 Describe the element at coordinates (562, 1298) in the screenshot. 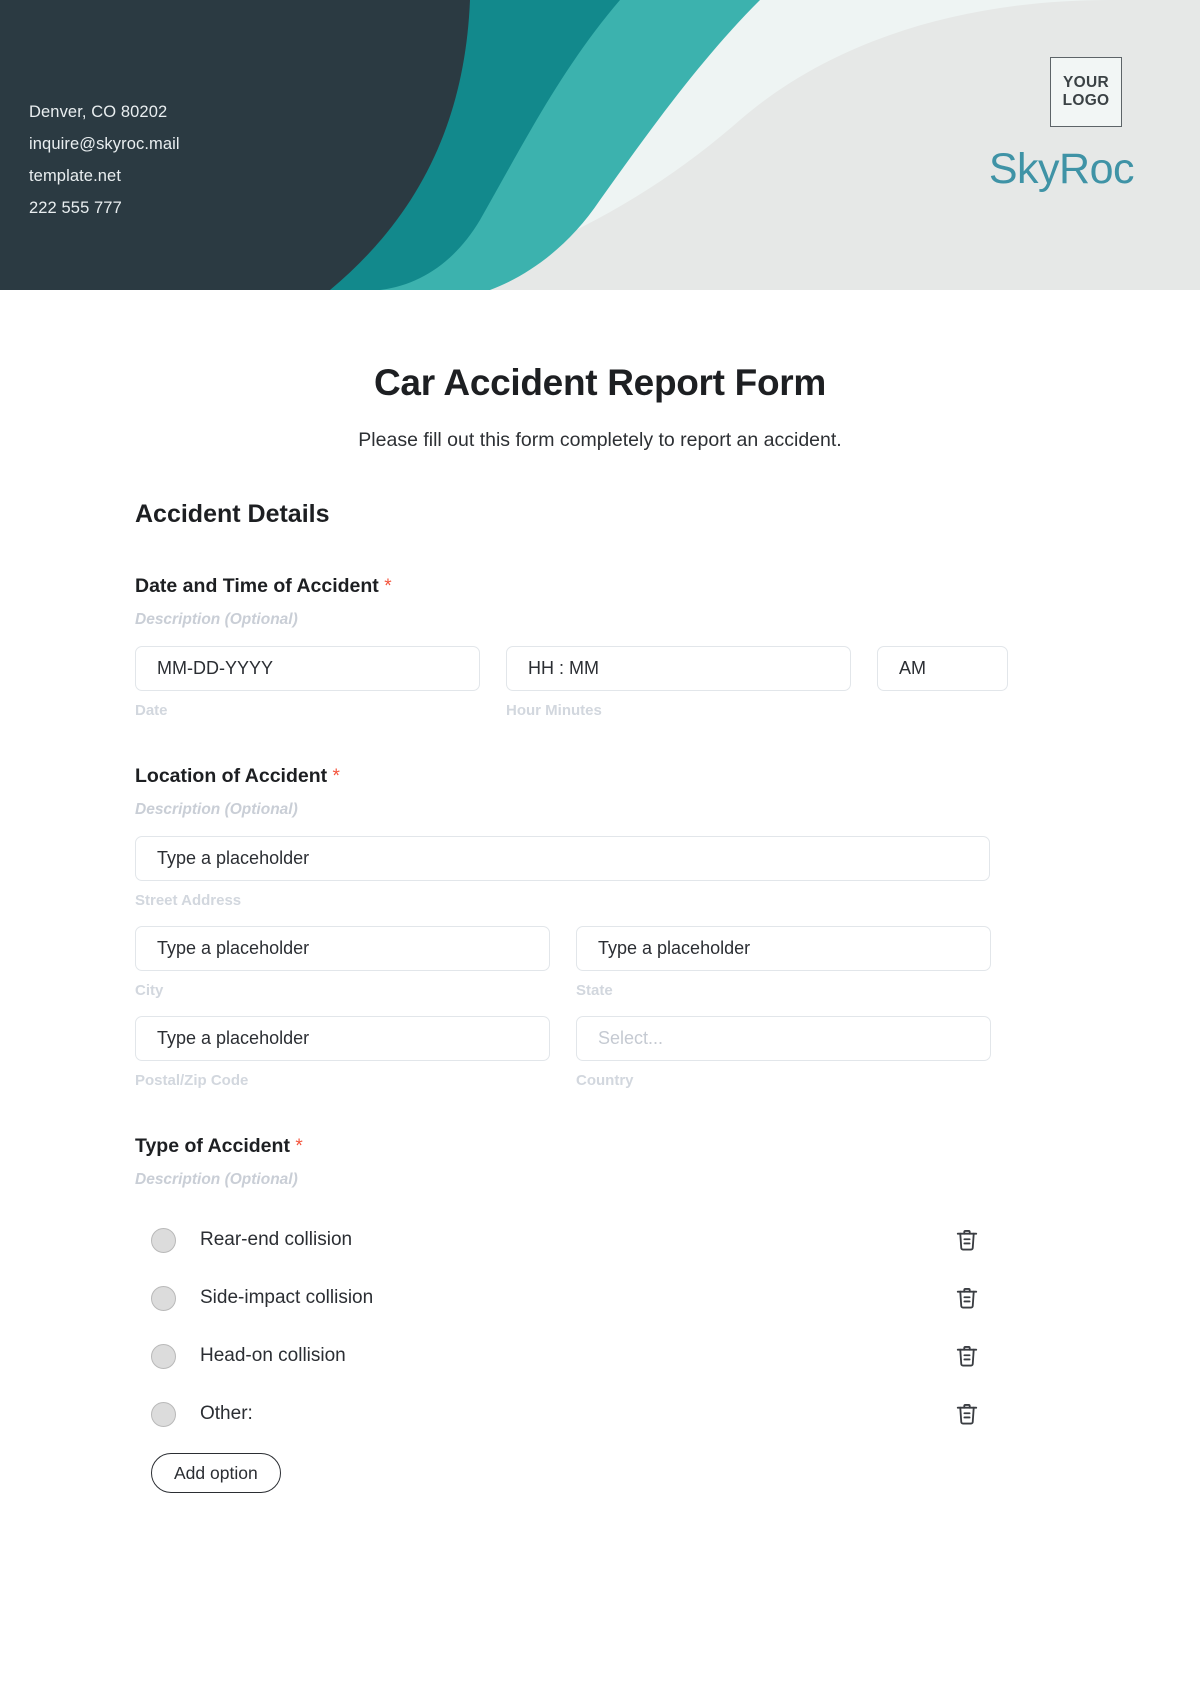

I see `list-item: Side-impact collision` at that location.